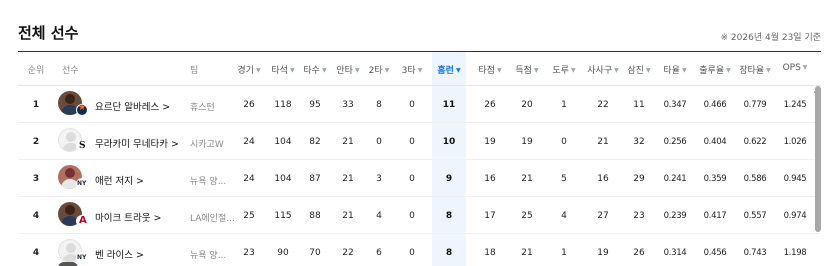 The height and width of the screenshot is (266, 835). What do you see at coordinates (675, 105) in the screenshot?
I see `stat-avg: 0.347` at bounding box center [675, 105].